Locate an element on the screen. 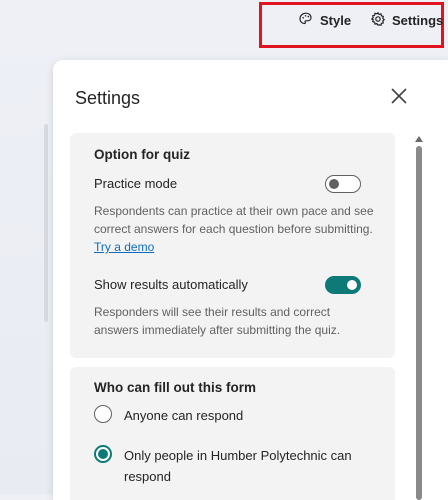 The height and width of the screenshot is (500, 448). show-results-toggle is located at coordinates (343, 285).